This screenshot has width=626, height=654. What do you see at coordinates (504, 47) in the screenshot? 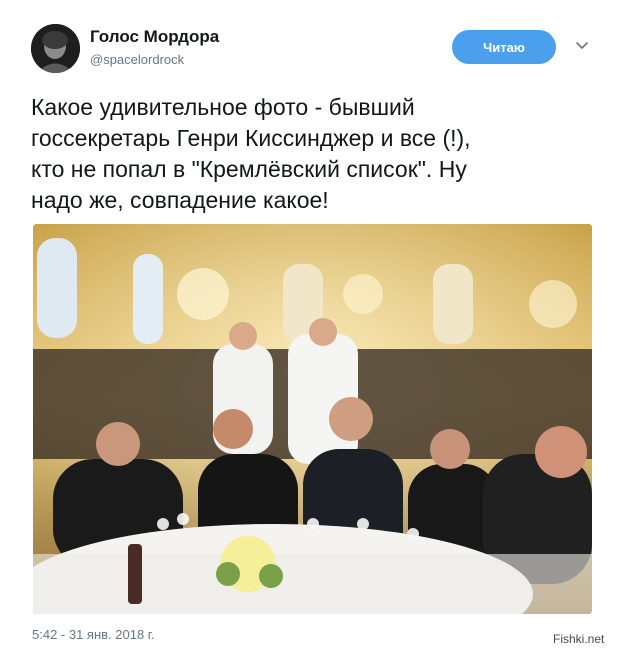
I see `follow-button: Читаю` at bounding box center [504, 47].